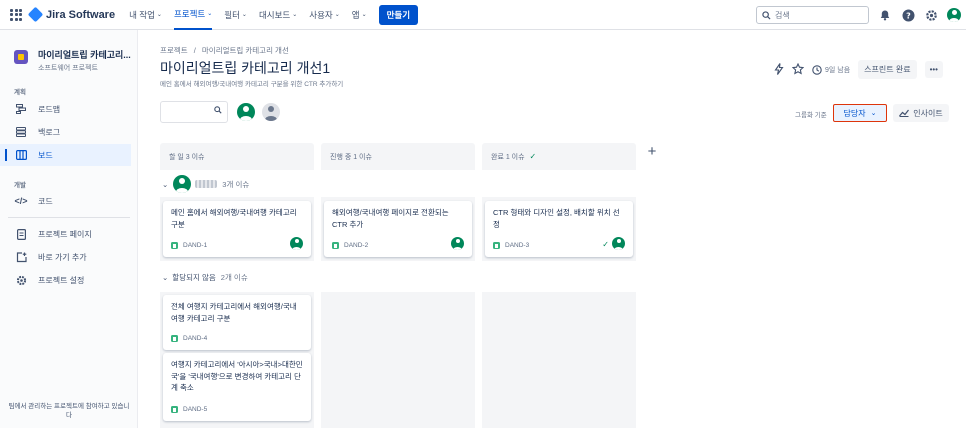 The height and width of the screenshot is (428, 966). What do you see at coordinates (21, 57) in the screenshot?
I see `project-avatar-icon` at bounding box center [21, 57].